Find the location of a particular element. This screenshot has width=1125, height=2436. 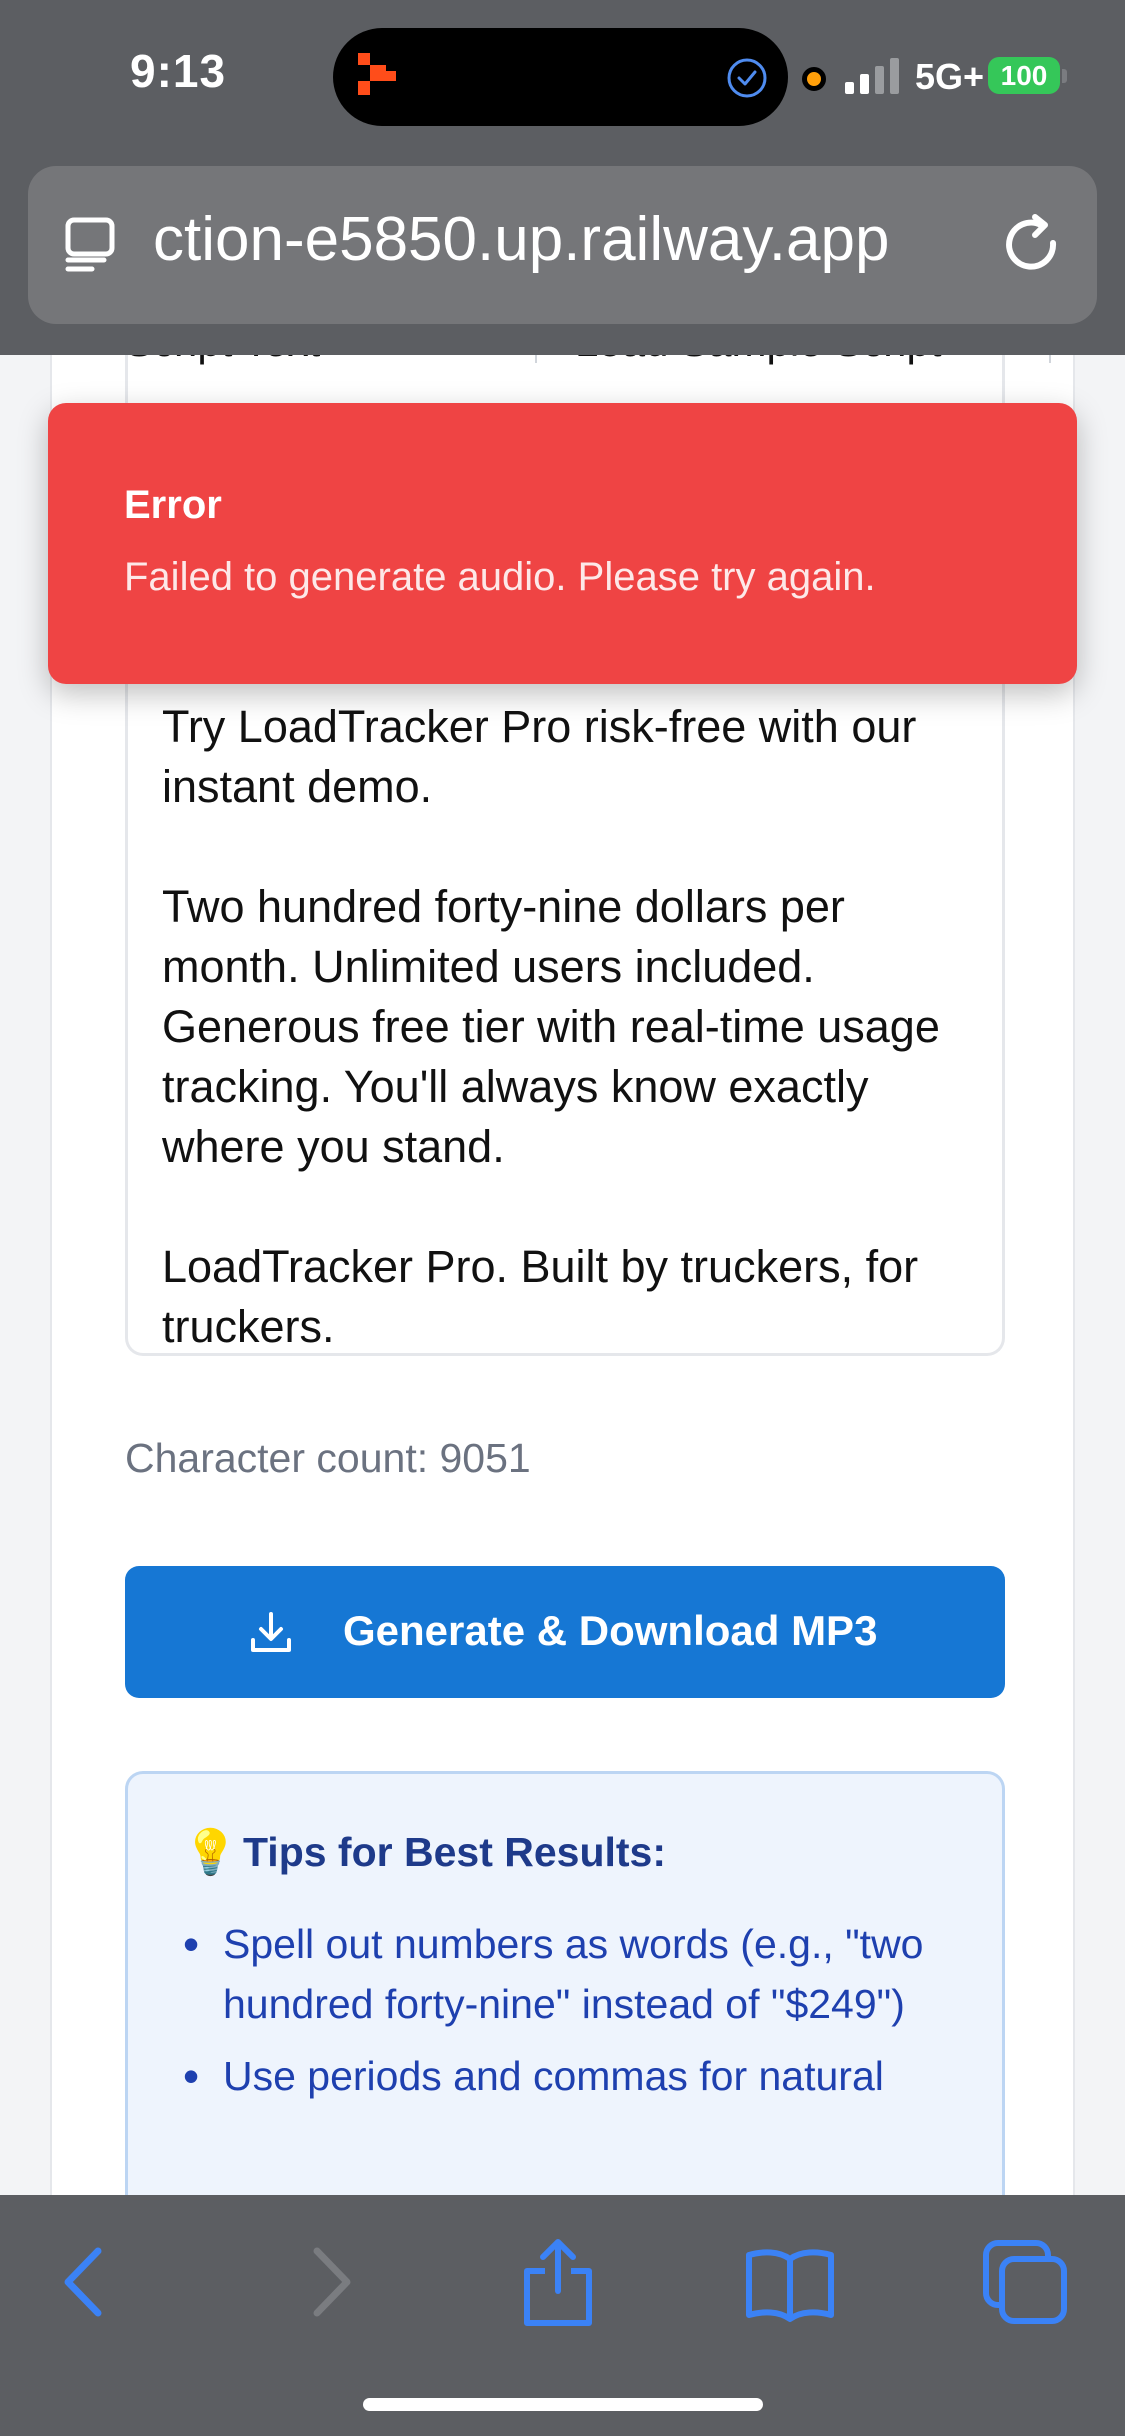

character-count: Character count: 9051 is located at coordinates (328, 1458).